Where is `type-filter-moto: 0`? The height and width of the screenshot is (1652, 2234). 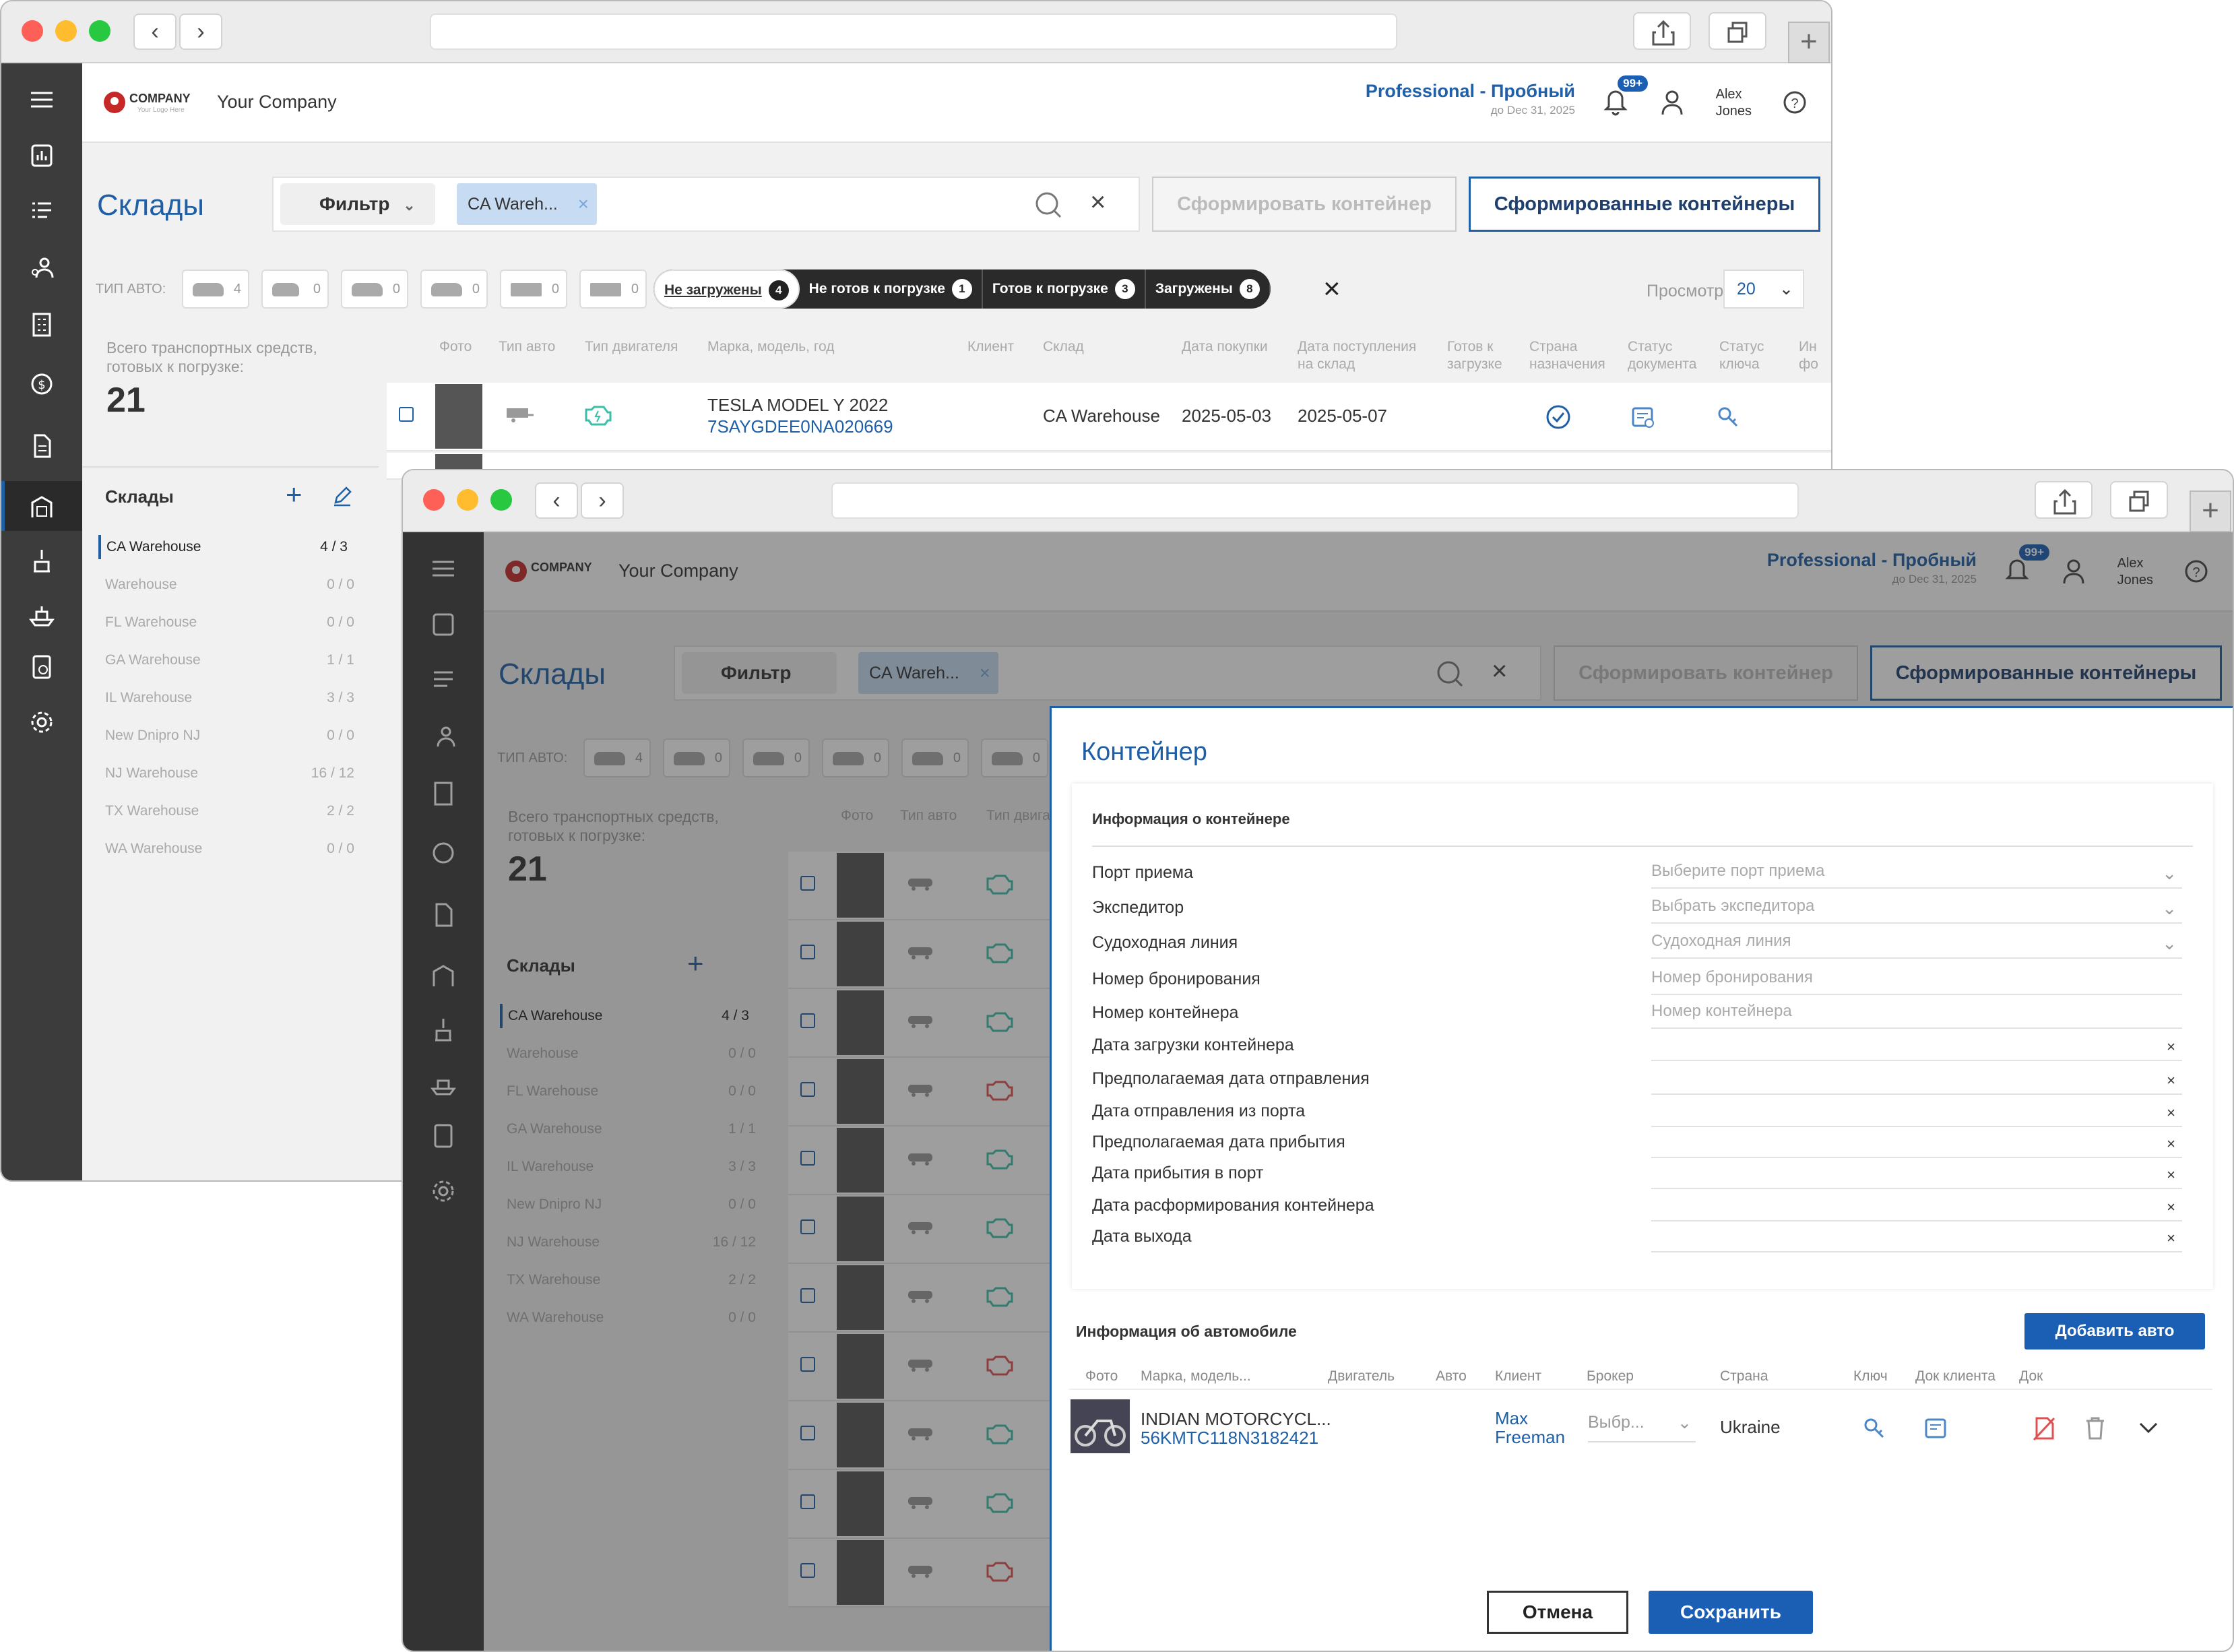
type-filter-moto: 0 is located at coordinates (295, 289).